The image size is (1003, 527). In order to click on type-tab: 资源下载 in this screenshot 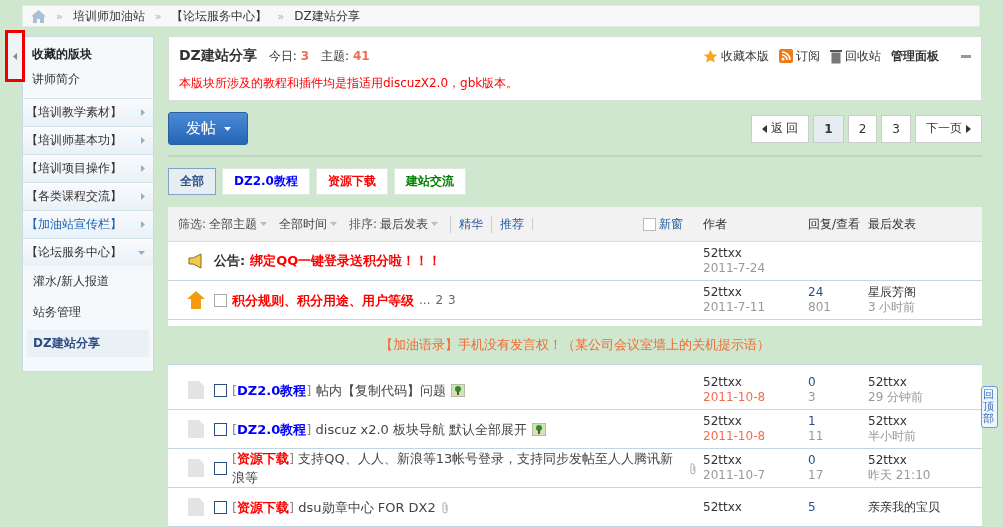, I will do `click(351, 181)`.